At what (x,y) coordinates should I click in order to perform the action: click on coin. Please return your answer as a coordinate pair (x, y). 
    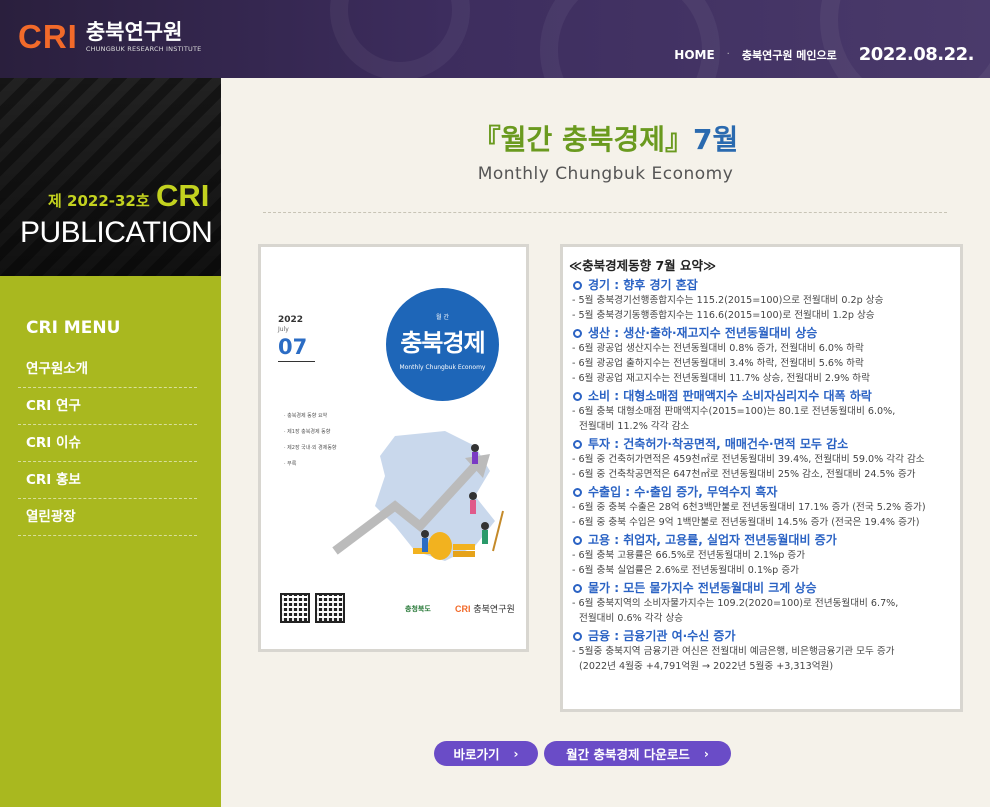
    Looking at the image, I should click on (440, 546).